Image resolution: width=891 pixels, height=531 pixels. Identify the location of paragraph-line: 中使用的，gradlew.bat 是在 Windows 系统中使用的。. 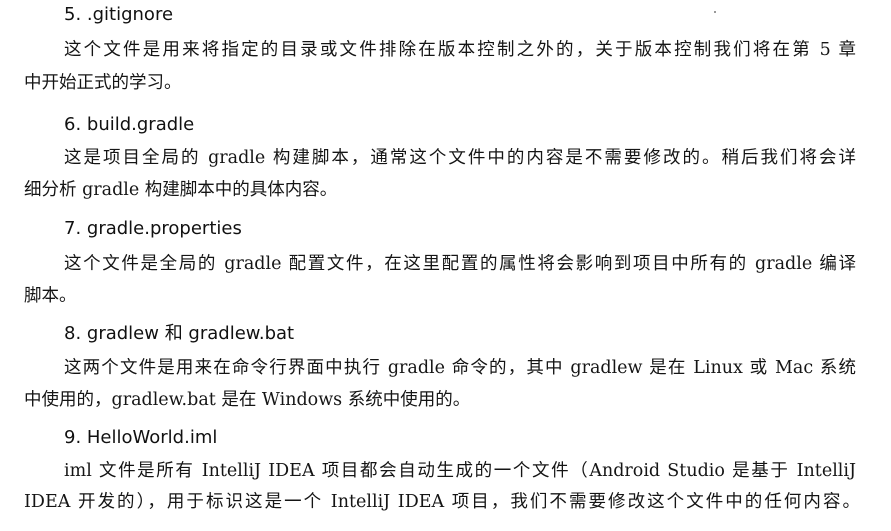
(247, 400).